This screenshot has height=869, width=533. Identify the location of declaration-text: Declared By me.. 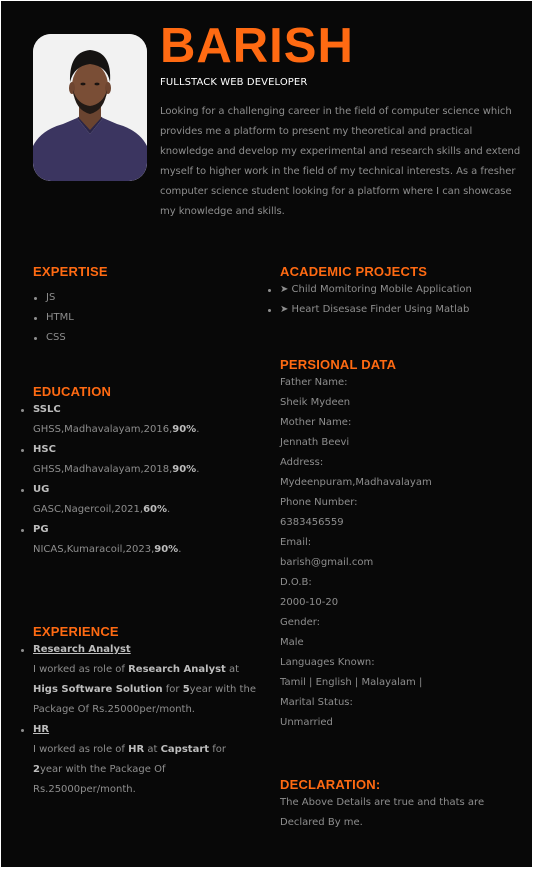
(321, 822).